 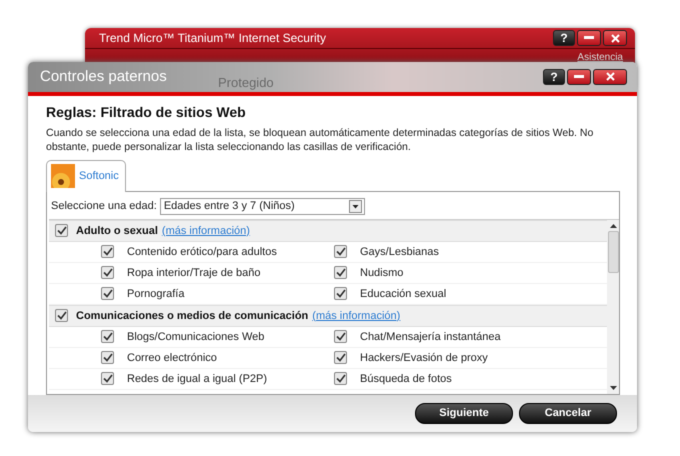 What do you see at coordinates (86, 176) in the screenshot?
I see `user-tab: Softonic` at bounding box center [86, 176].